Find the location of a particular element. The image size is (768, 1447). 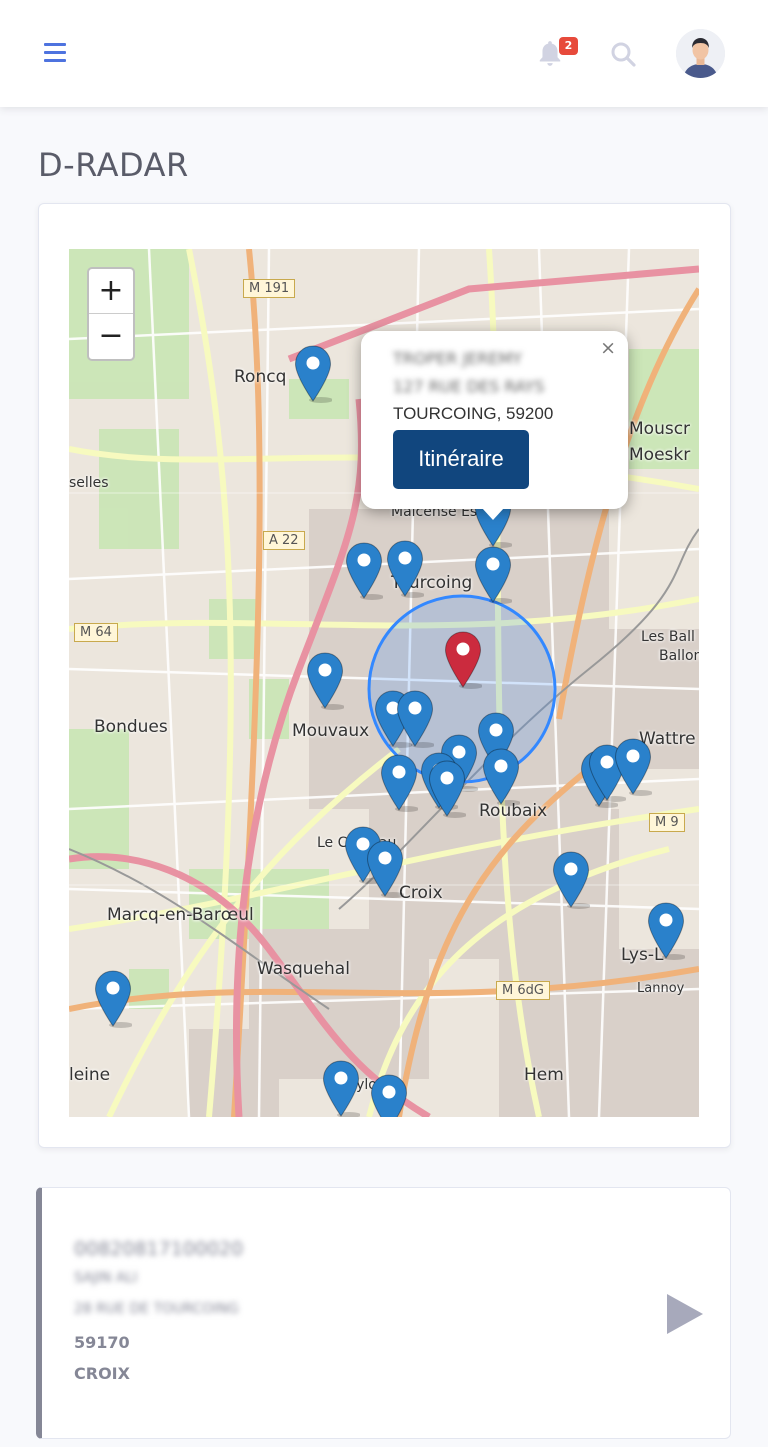

popup-close-button: × is located at coordinates (608, 348).